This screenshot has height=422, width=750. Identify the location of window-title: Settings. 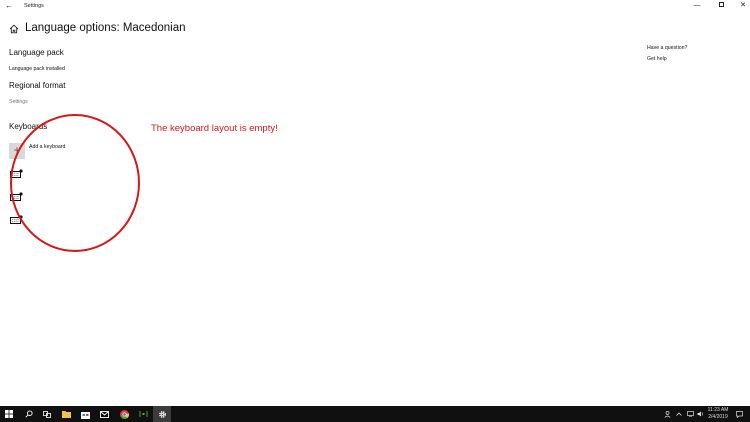
(34, 6).